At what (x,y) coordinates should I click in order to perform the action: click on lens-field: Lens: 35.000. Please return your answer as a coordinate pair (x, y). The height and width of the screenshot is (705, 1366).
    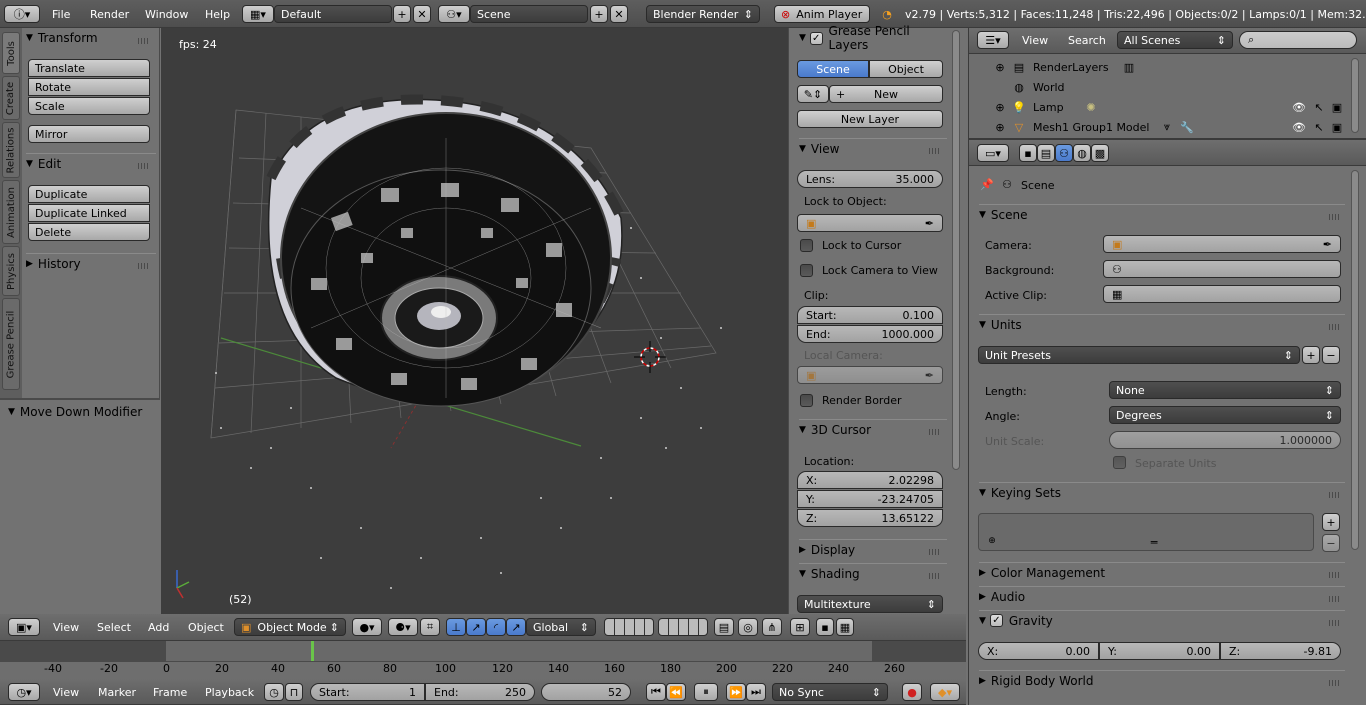
    Looking at the image, I should click on (870, 179).